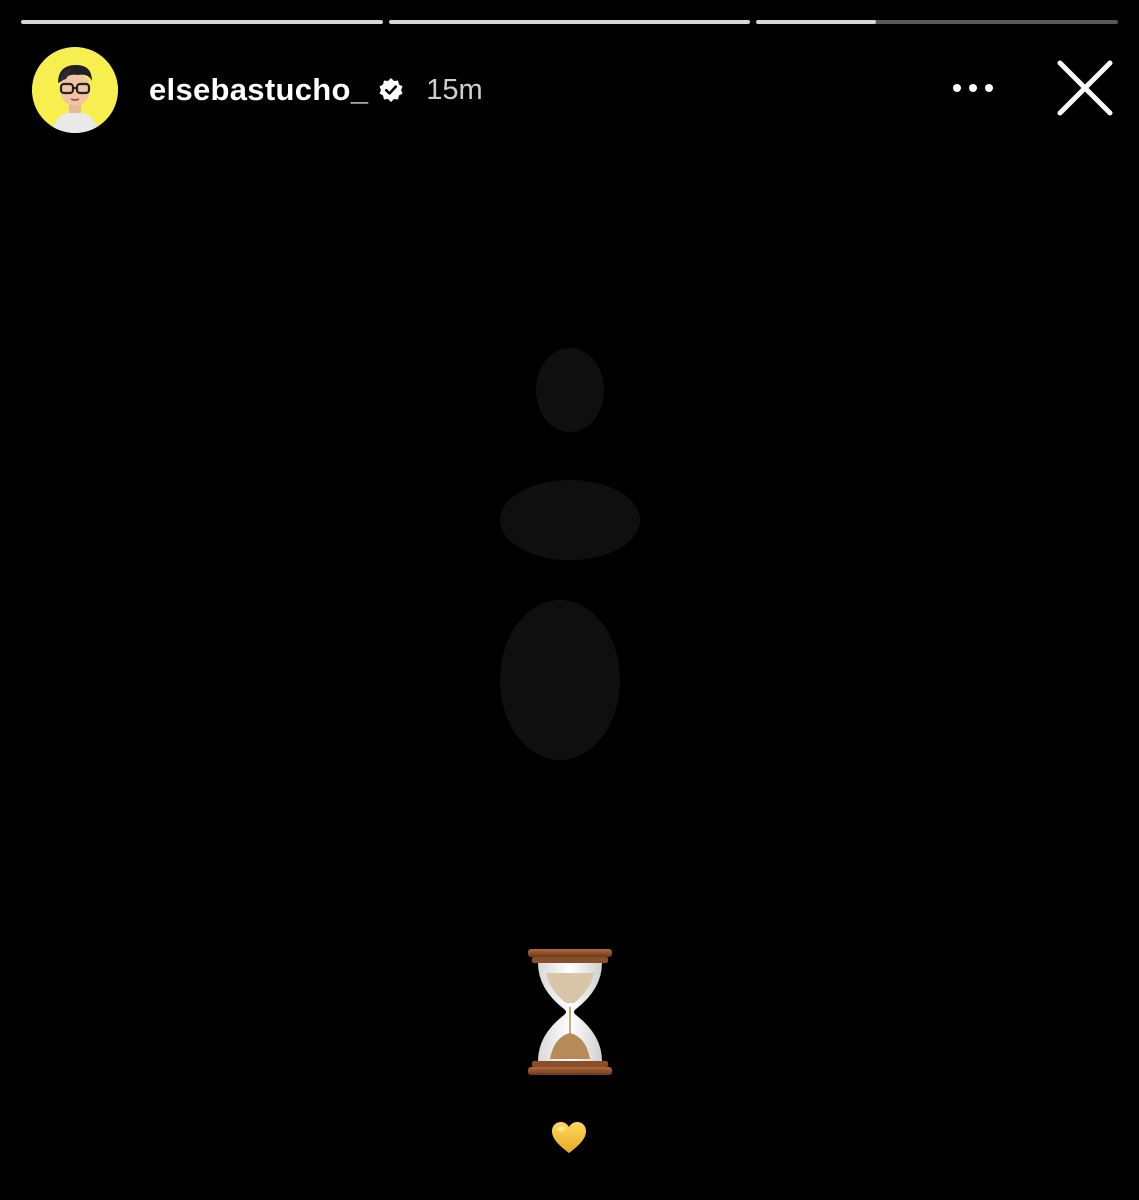 The image size is (1139, 1200). I want to click on story-header: elsebastucho_ 15m, so click(573, 90).